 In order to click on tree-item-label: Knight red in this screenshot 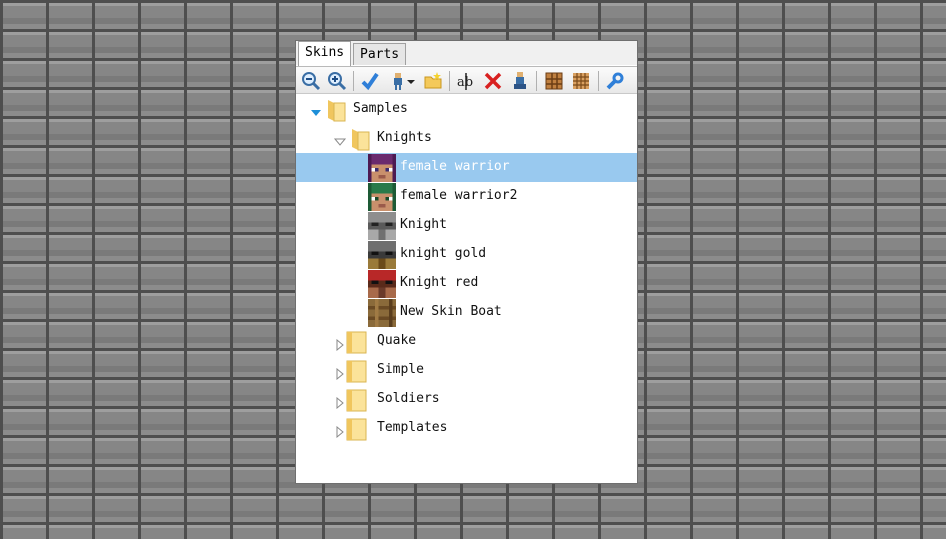, I will do `click(439, 282)`.